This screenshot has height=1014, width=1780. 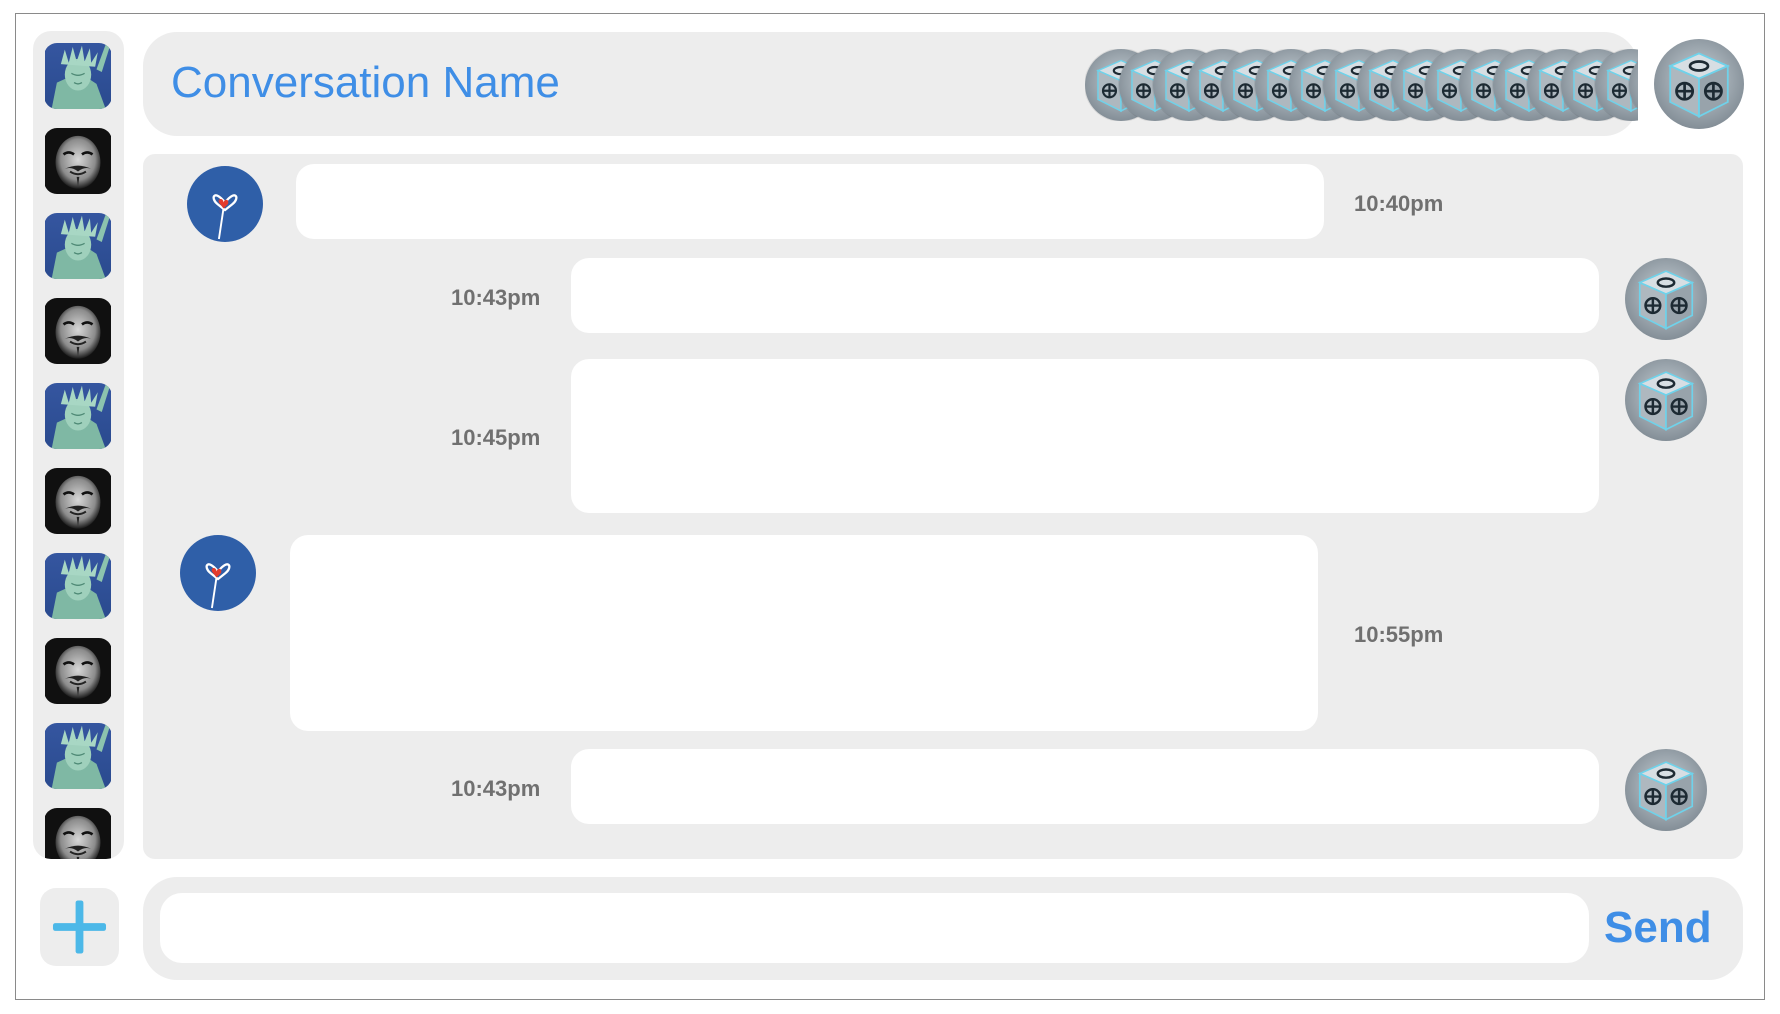 What do you see at coordinates (1658, 928) in the screenshot?
I see `send-button: Send` at bounding box center [1658, 928].